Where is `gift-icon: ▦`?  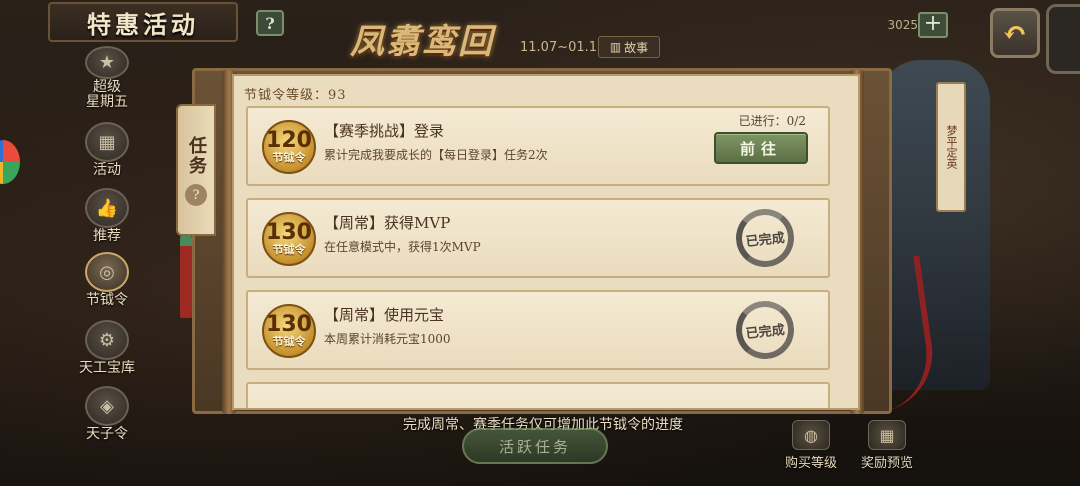 gift-icon: ▦ is located at coordinates (107, 142).